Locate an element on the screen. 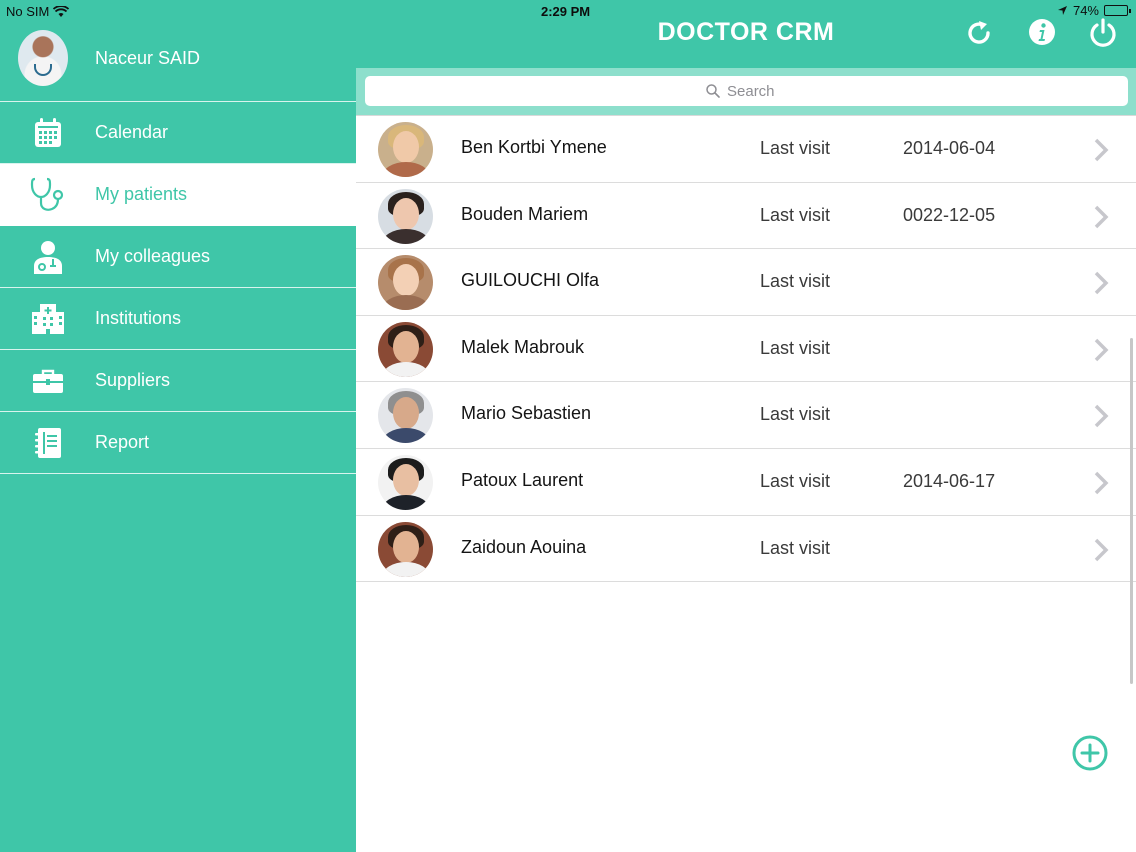 Image resolution: width=1136 pixels, height=852 pixels. sidebar-item-label: Institutions is located at coordinates (138, 318).